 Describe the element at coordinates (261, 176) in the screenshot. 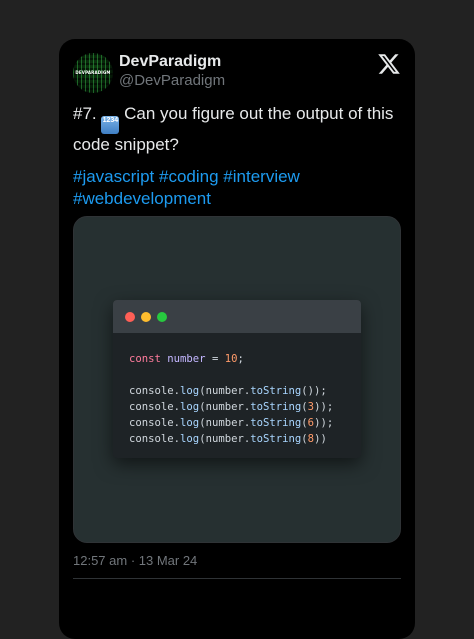

I see `hashtag-interview: #interview` at that location.